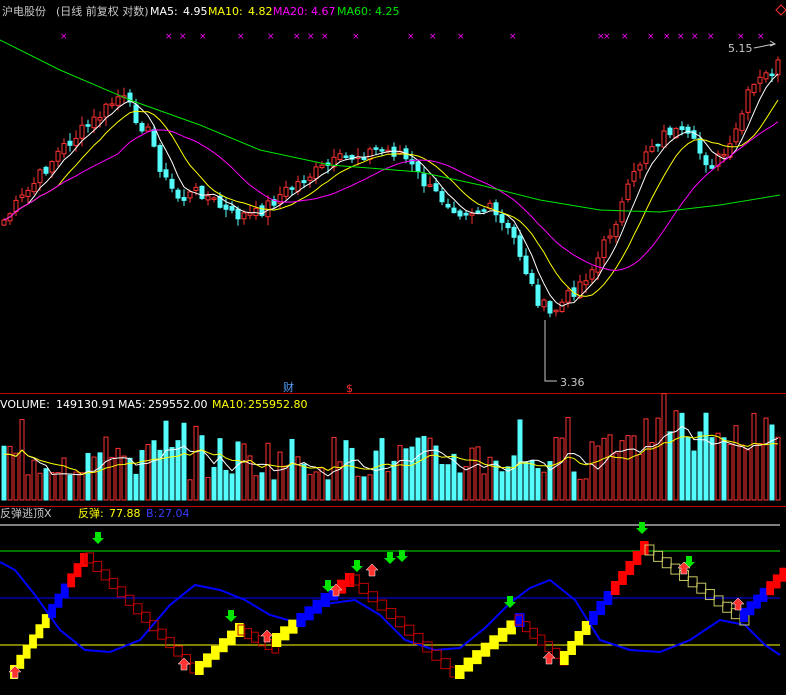 This screenshot has width=786, height=695. Describe the element at coordinates (740, 48) in the screenshot. I see `high-price-marker: 5.15` at that location.